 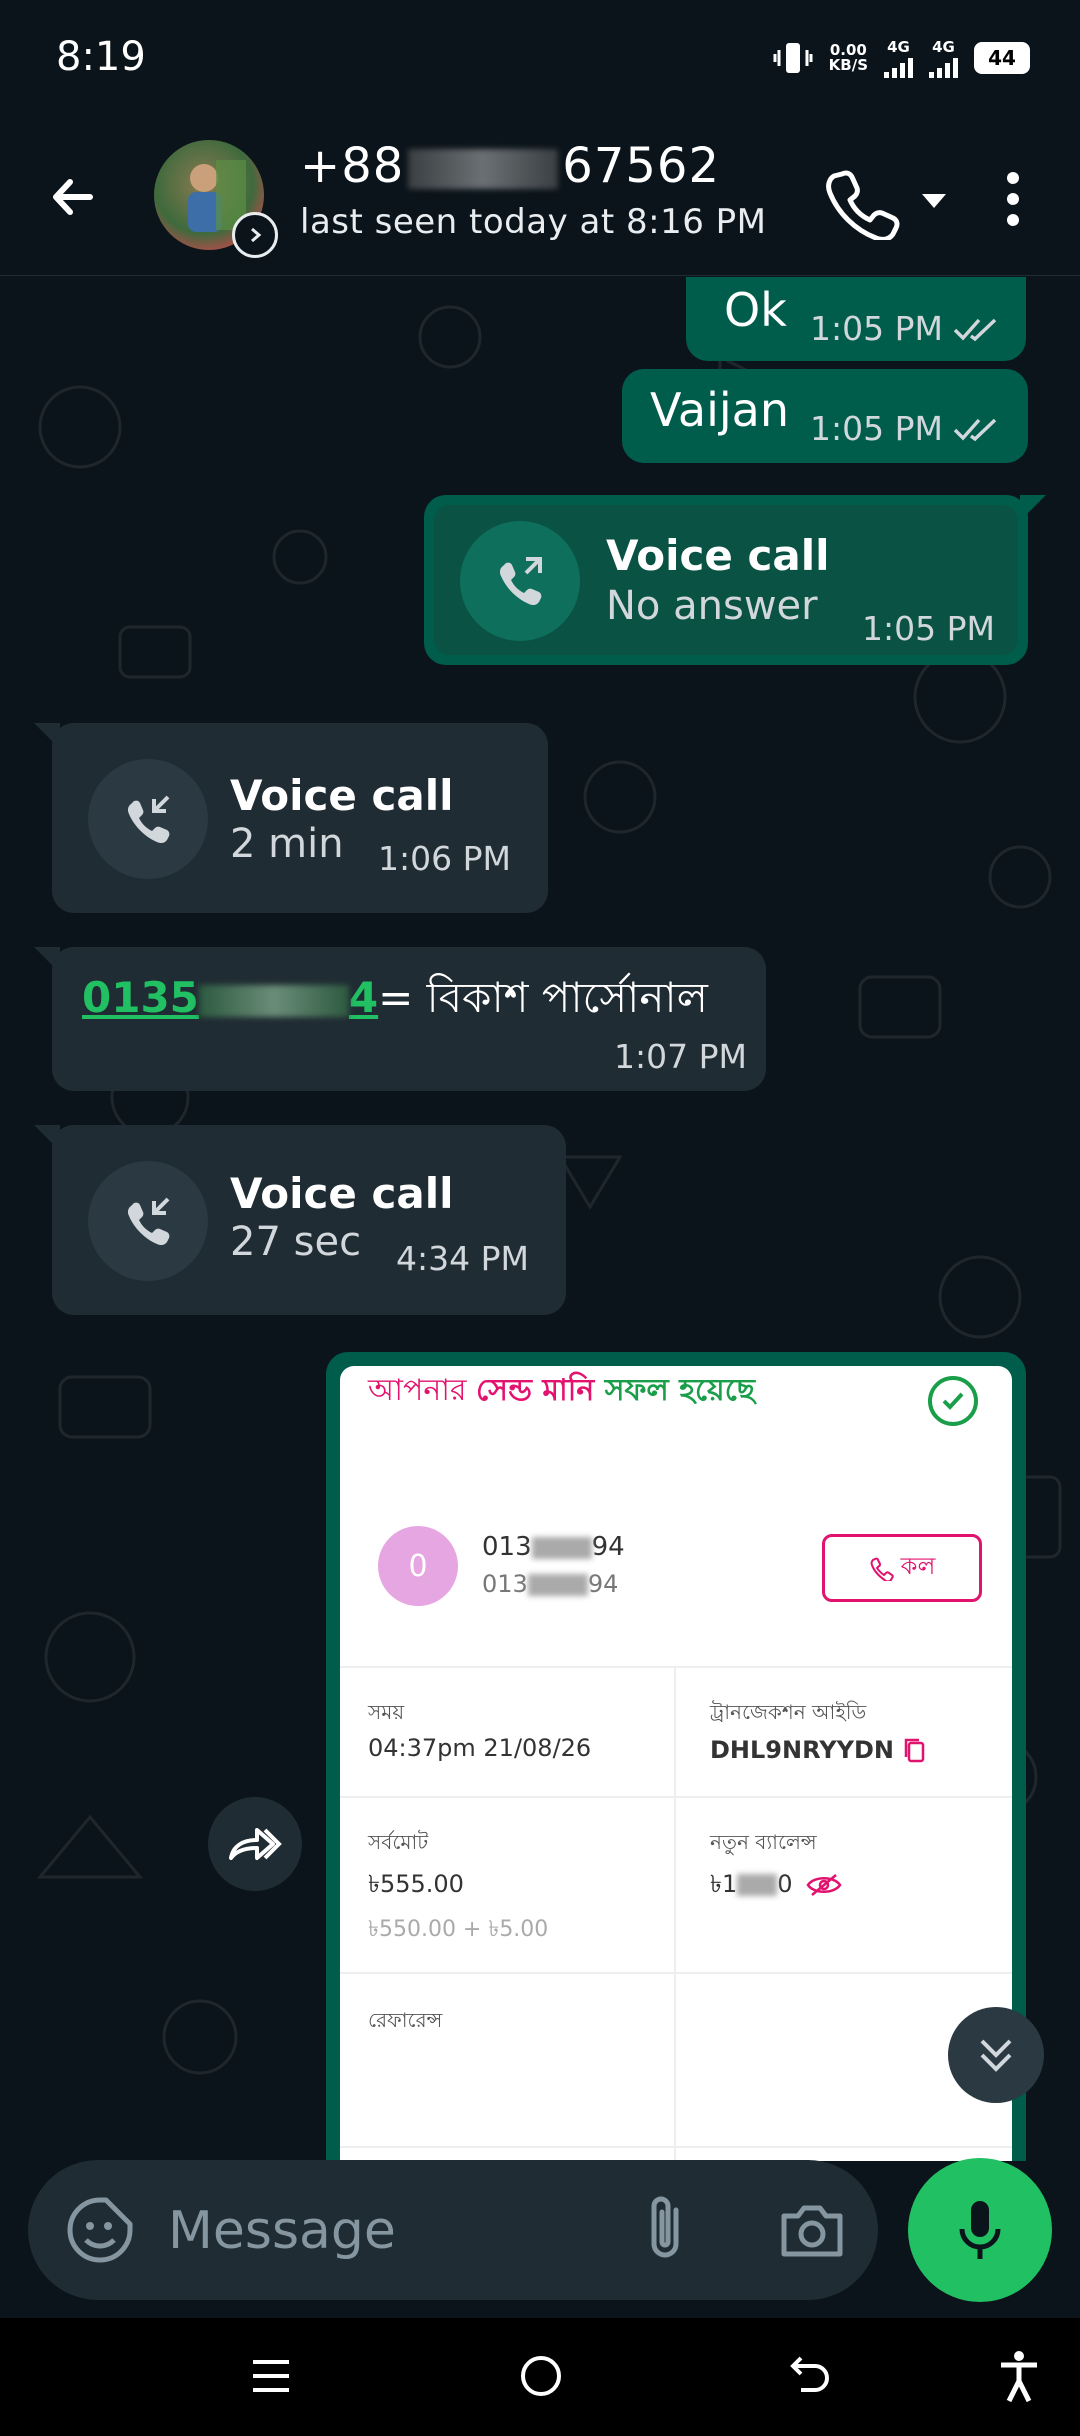 What do you see at coordinates (462, 1258) in the screenshot?
I see `message-time: 4:34 PM` at bounding box center [462, 1258].